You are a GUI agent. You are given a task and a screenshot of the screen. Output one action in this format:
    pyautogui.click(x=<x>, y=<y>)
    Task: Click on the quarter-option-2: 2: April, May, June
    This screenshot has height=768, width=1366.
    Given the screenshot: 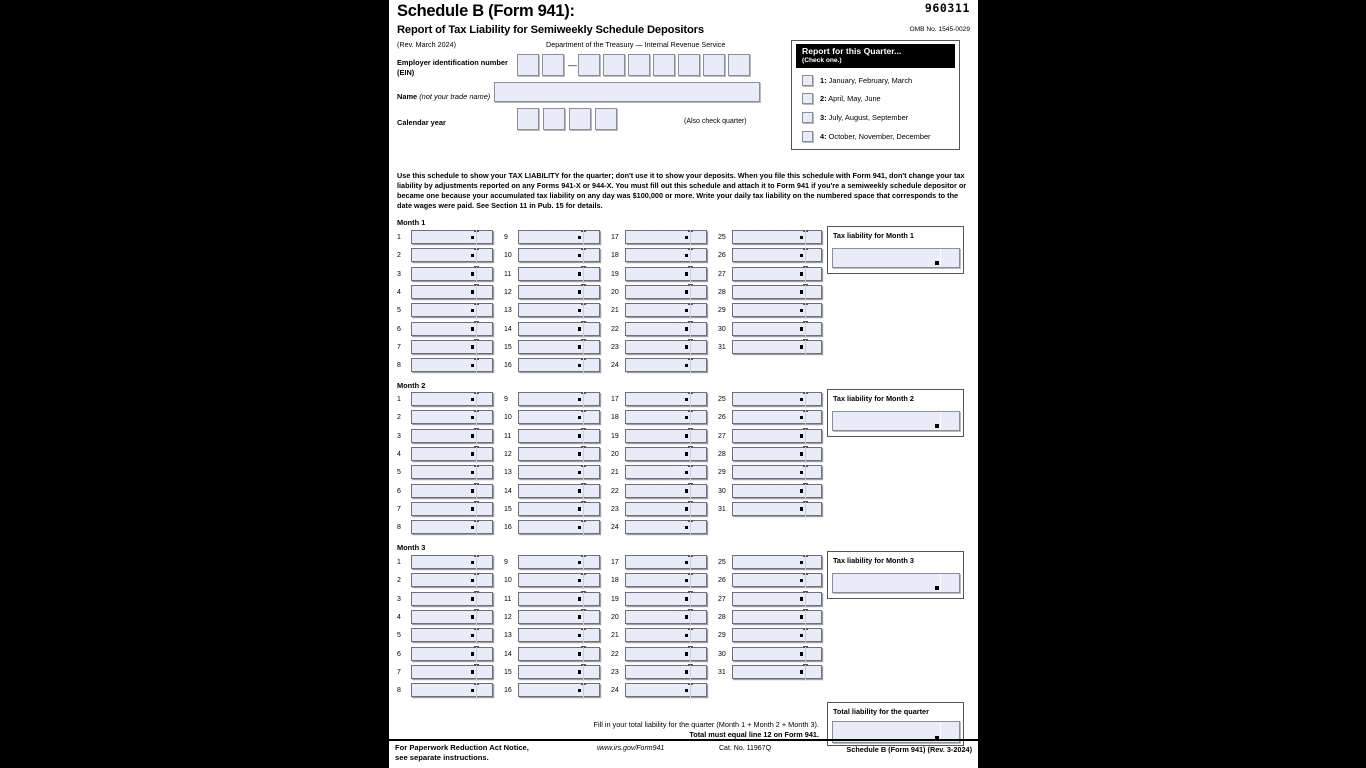 What is the action you would take?
    pyautogui.click(x=841, y=99)
    